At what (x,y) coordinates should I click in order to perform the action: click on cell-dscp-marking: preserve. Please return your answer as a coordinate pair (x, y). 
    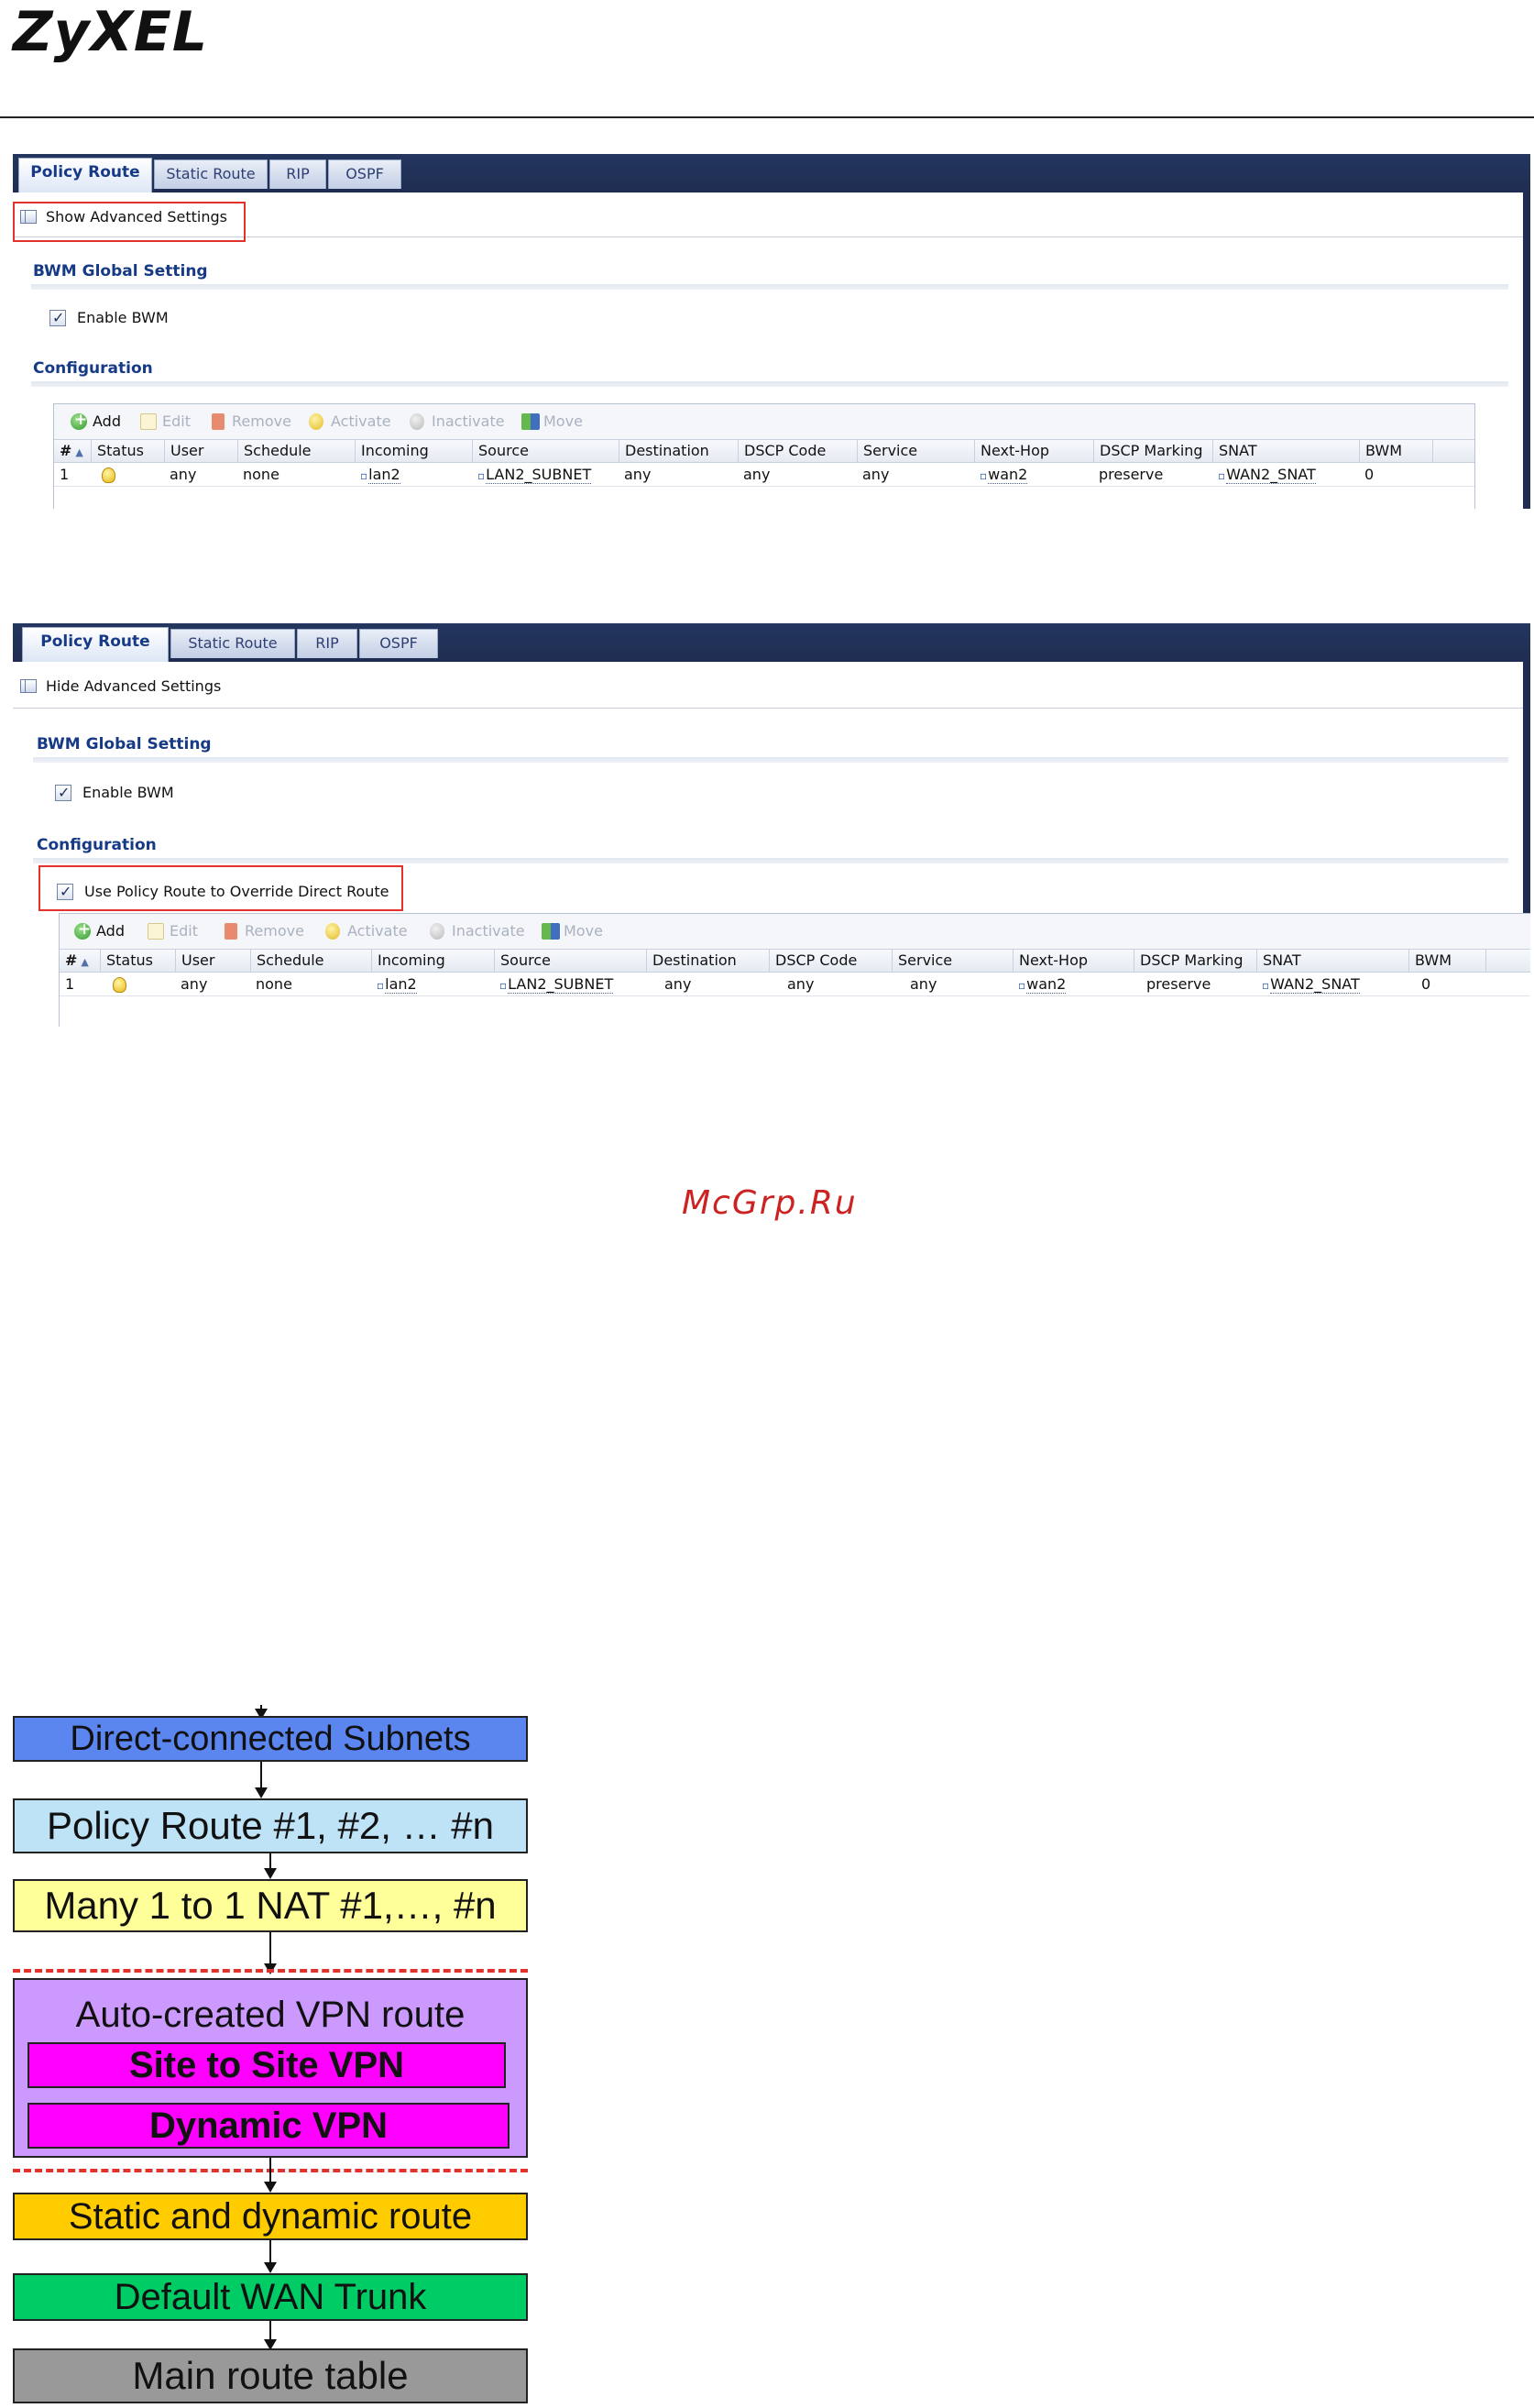
    Looking at the image, I should click on (1131, 474).